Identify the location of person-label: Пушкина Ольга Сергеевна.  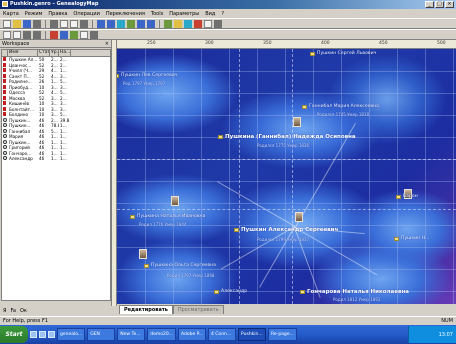
(183, 265).